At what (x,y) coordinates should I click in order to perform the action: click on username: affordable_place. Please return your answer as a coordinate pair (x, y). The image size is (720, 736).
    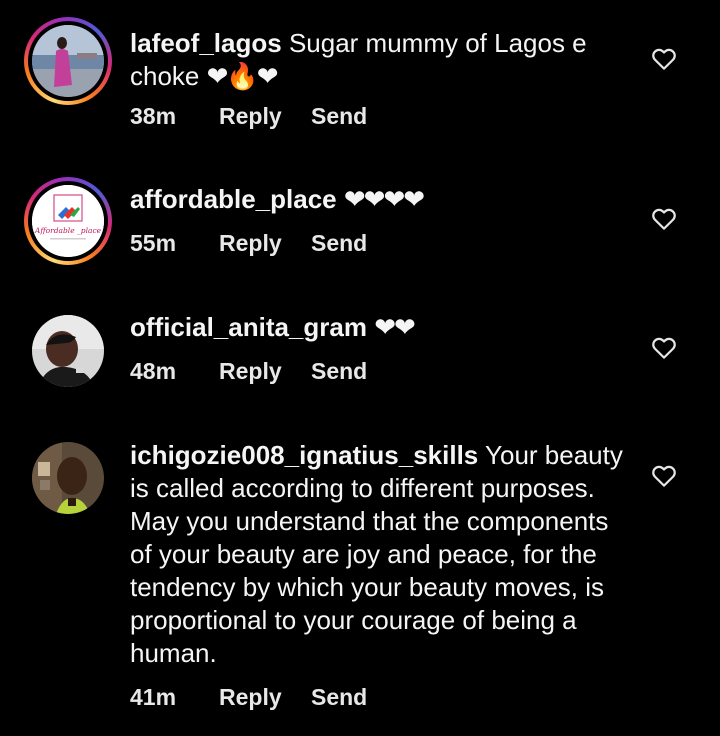
    Looking at the image, I should click on (233, 199).